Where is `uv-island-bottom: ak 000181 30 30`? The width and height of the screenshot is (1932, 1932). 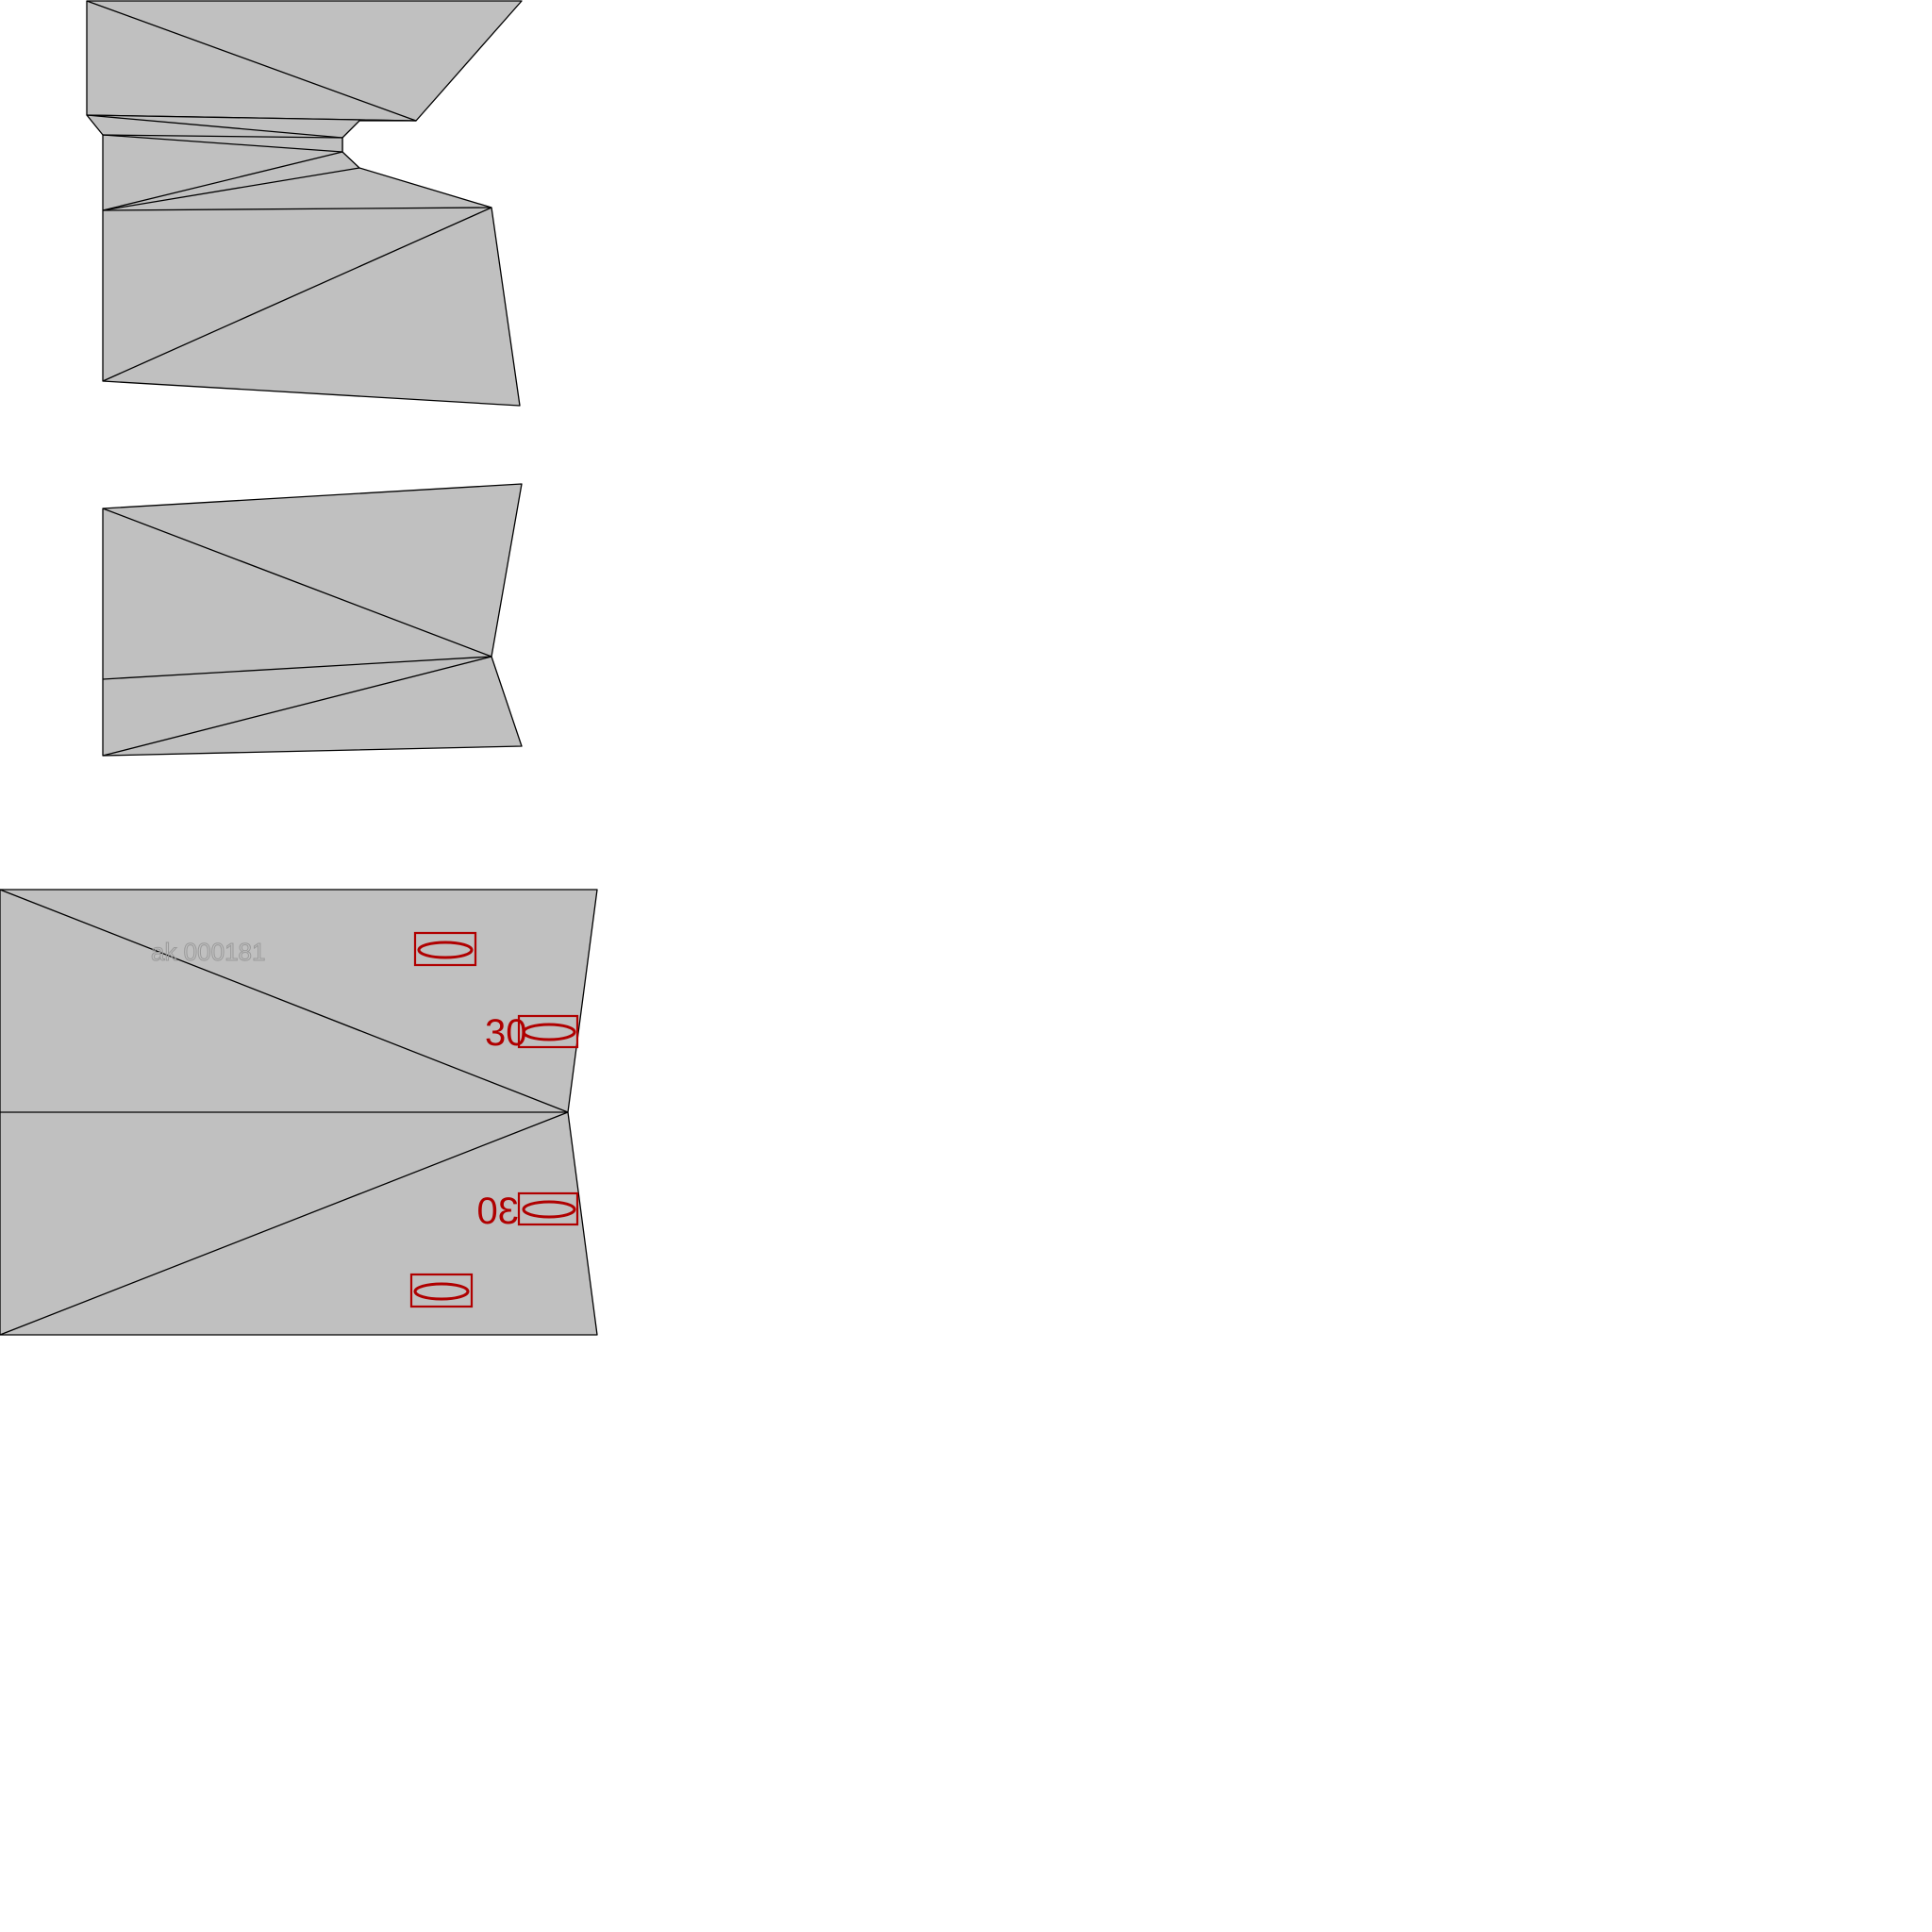 uv-island-bottom: ak 000181 30 30 is located at coordinates (299, 1113).